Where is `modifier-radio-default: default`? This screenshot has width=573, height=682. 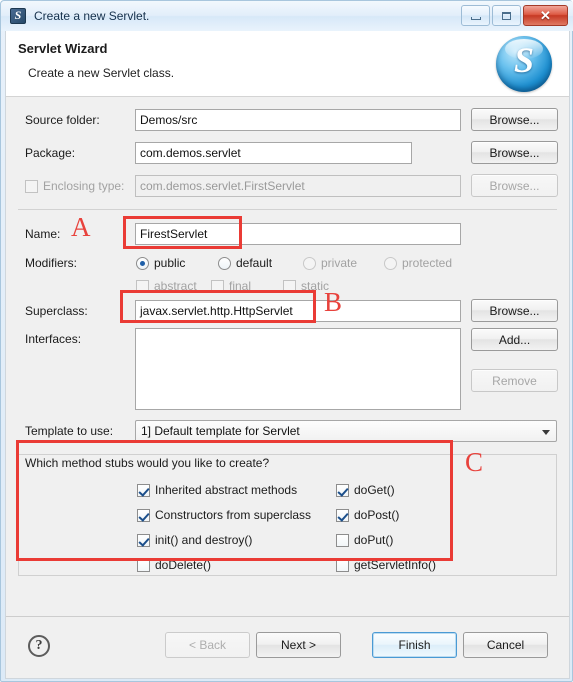
modifier-radio-default: default is located at coordinates (245, 263).